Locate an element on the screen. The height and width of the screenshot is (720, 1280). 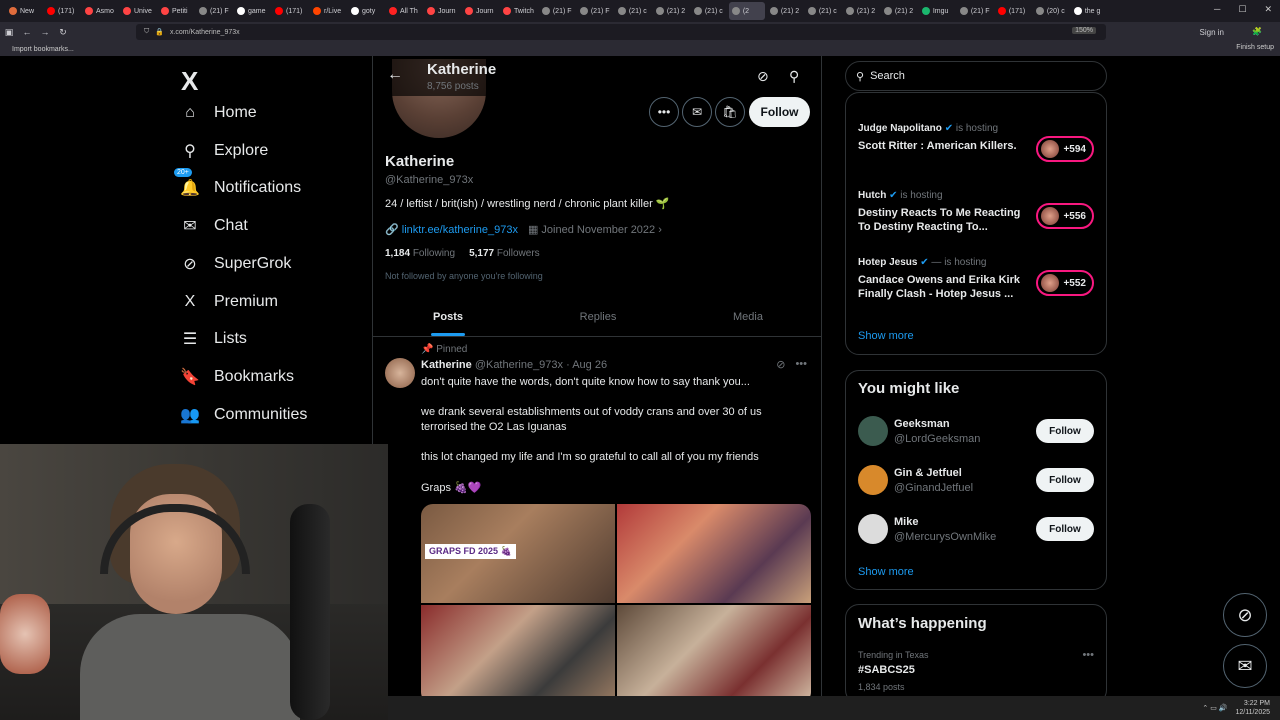
browser-tab: Asmo is located at coordinates (100, 11).